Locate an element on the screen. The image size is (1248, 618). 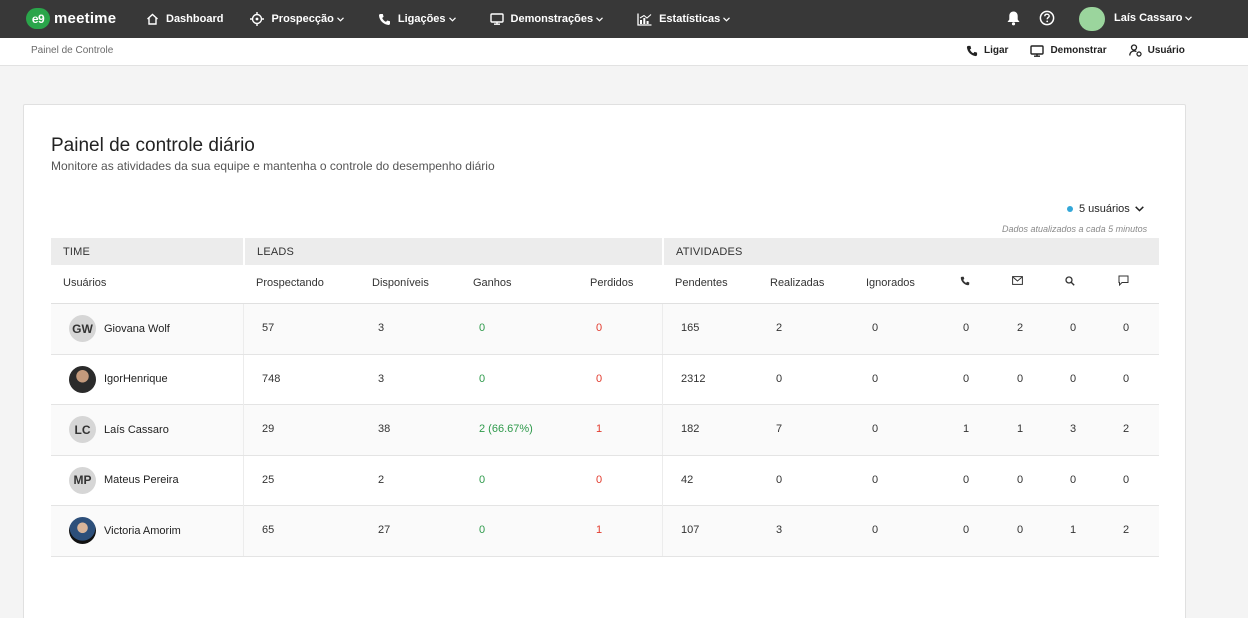
col-prospectando: Prospectando is located at coordinates (290, 283).